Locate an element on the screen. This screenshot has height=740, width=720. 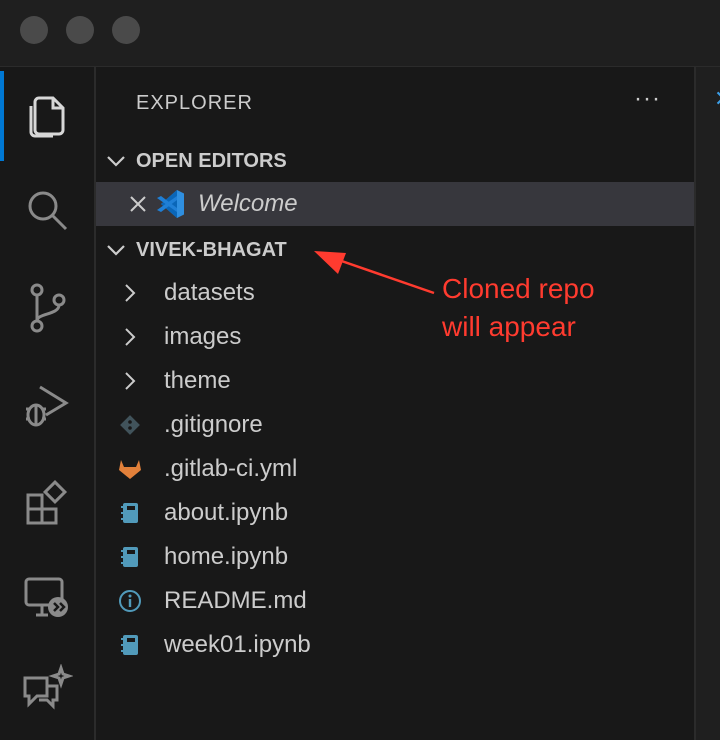
activity-run-debug is located at coordinates (47, 406).